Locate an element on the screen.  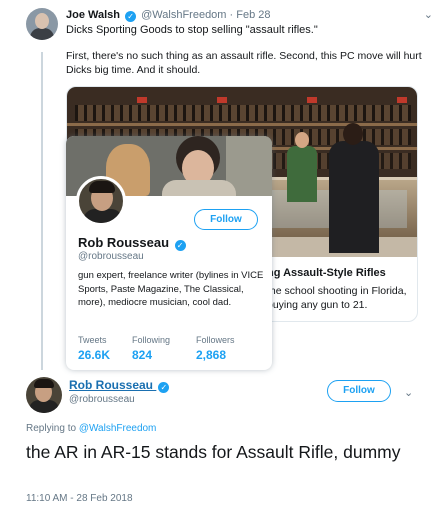
joe-walsh-avatar is located at coordinates (42, 24).